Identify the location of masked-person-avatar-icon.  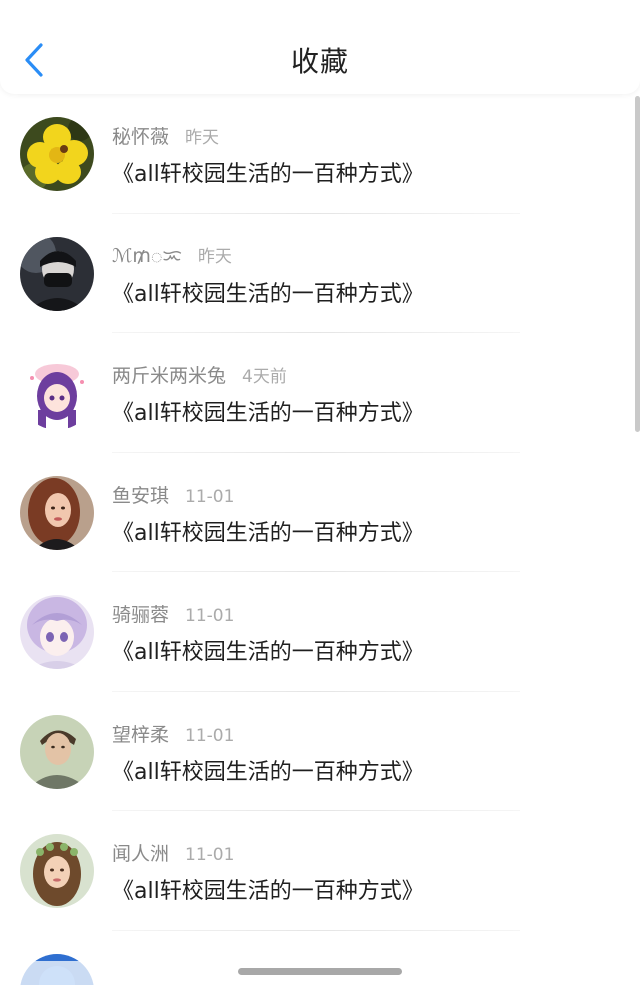
(57, 273).